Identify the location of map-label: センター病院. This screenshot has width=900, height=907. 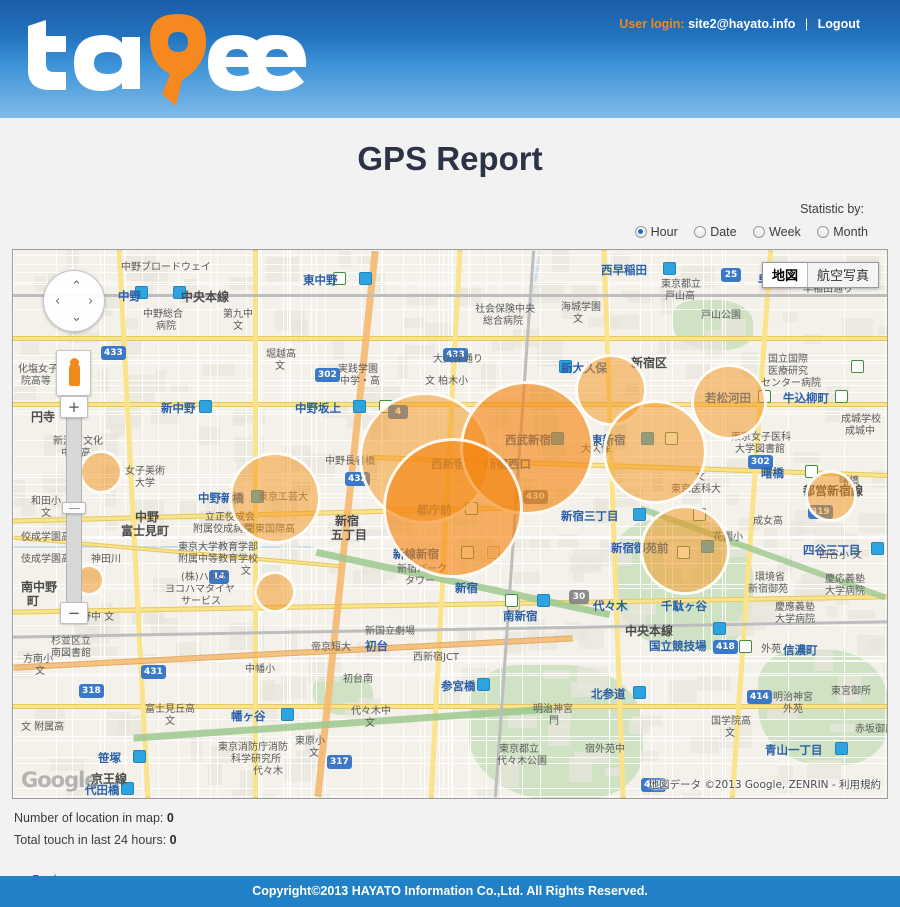
(791, 383).